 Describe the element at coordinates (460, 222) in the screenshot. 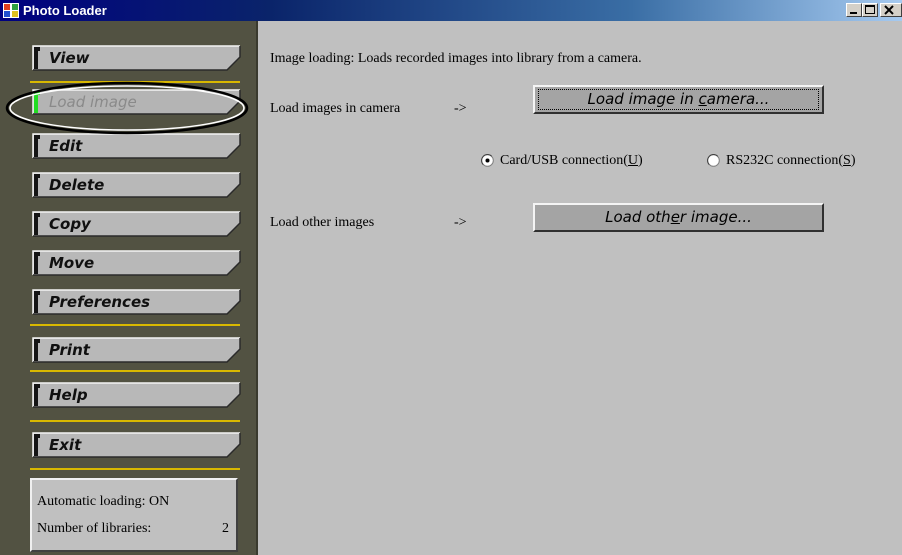

I see `other-row-arrow: ->` at that location.